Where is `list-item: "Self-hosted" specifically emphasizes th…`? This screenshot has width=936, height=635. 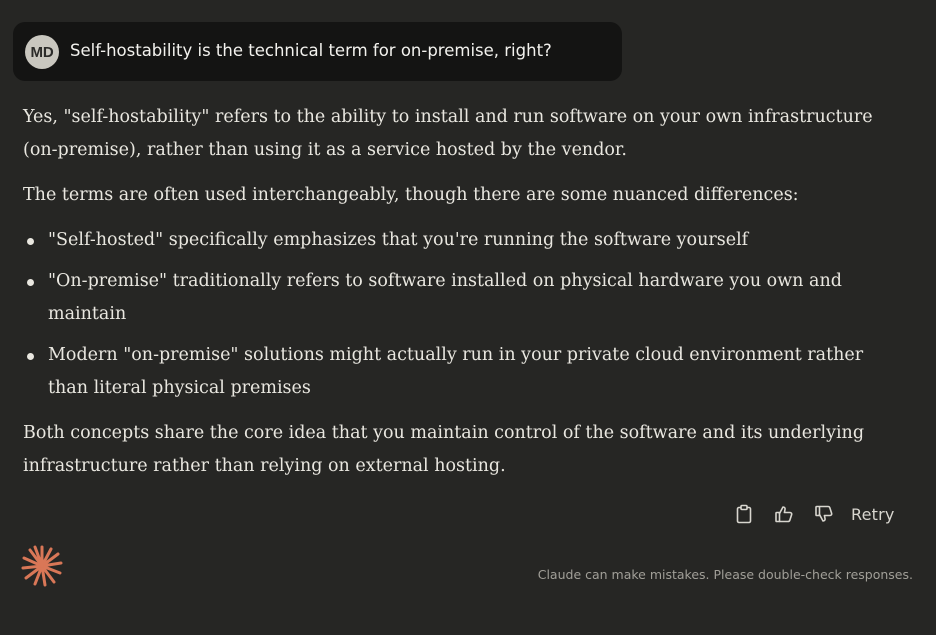
list-item: "Self-hosted" specifically emphasizes th… is located at coordinates (463, 240).